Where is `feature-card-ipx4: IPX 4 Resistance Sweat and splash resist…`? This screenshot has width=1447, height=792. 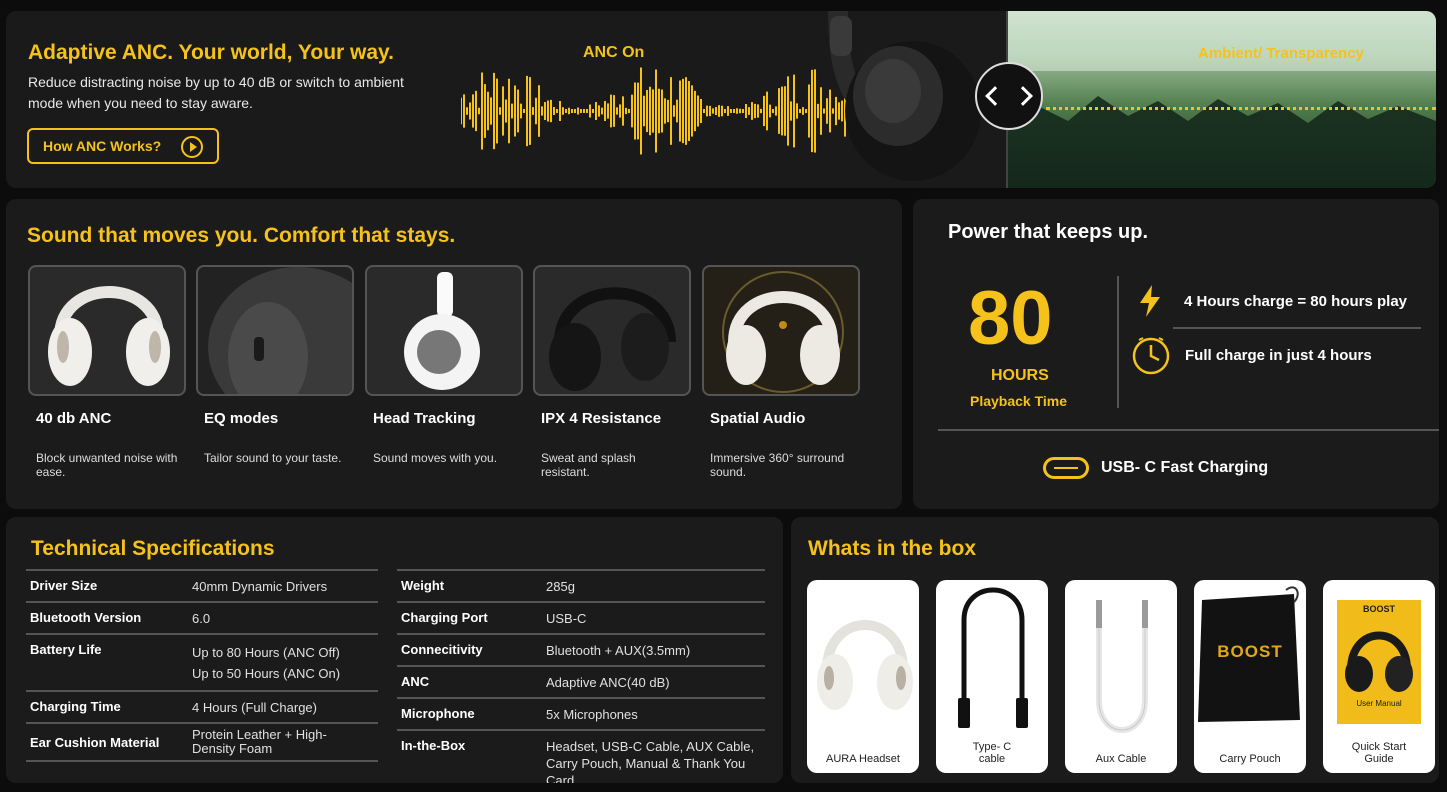 feature-card-ipx4: IPX 4 Resistance Sweat and splash resist… is located at coordinates (612, 372).